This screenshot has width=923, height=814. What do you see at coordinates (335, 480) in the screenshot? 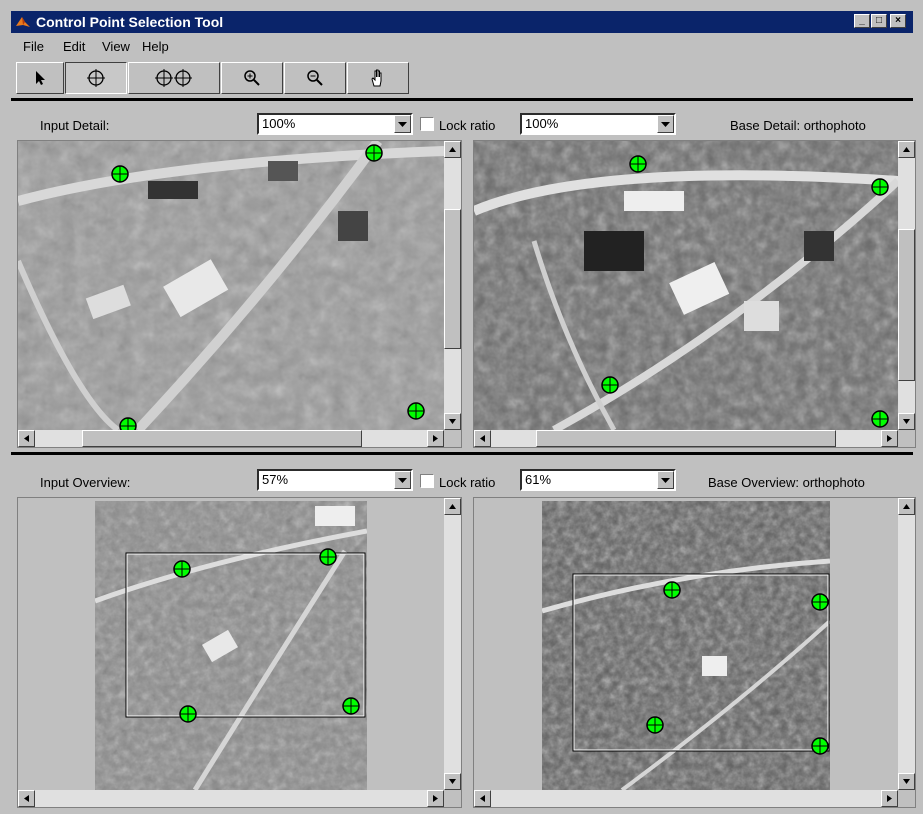
I see `input-overview-zoom-select: 57%` at bounding box center [335, 480].